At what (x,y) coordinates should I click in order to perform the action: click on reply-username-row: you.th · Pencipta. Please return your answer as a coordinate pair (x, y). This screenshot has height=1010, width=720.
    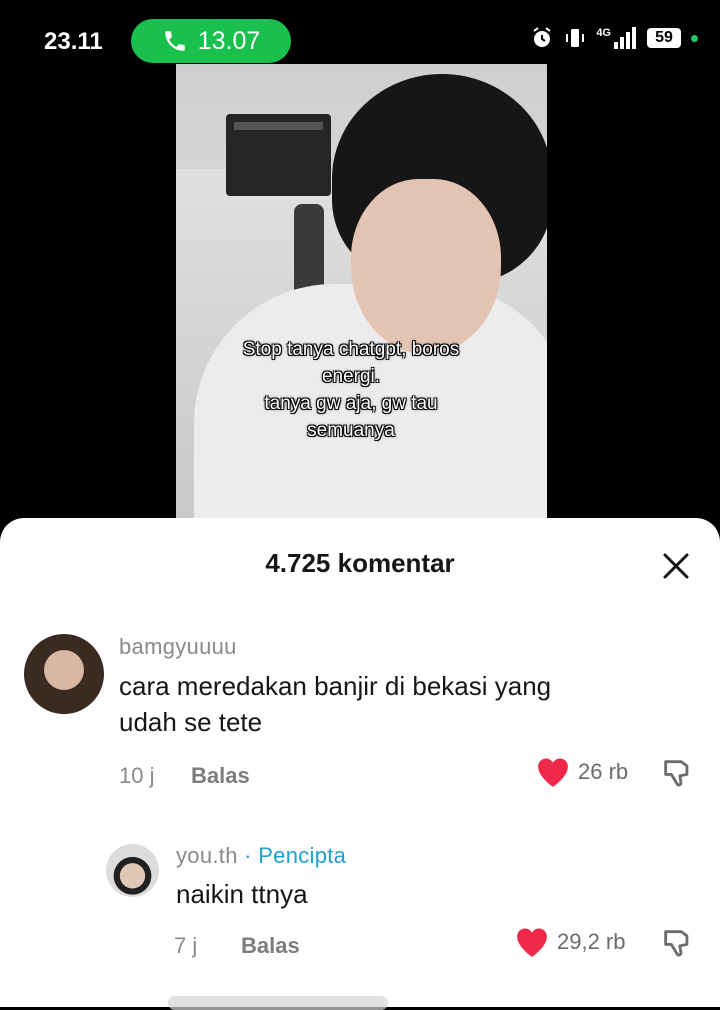
    Looking at the image, I should click on (261, 856).